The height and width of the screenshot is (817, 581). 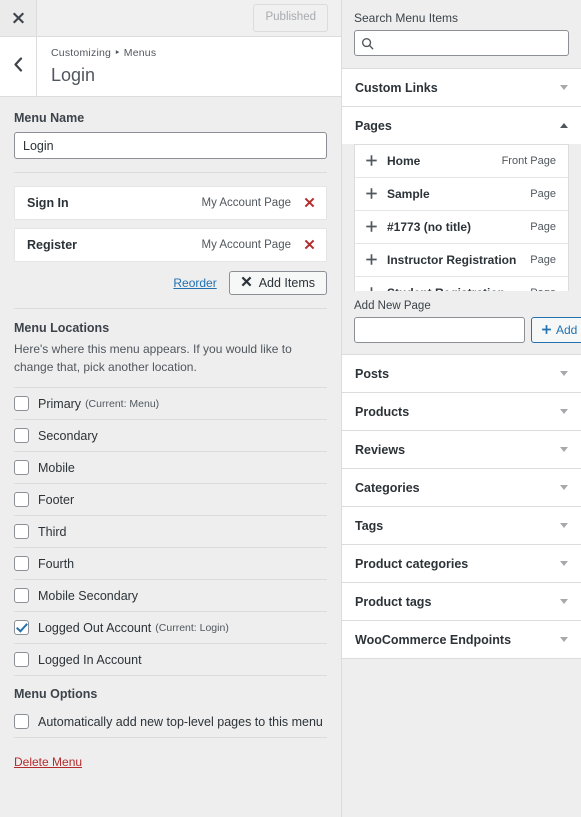 What do you see at coordinates (396, 87) in the screenshot?
I see `section-title: Custom Links` at bounding box center [396, 87].